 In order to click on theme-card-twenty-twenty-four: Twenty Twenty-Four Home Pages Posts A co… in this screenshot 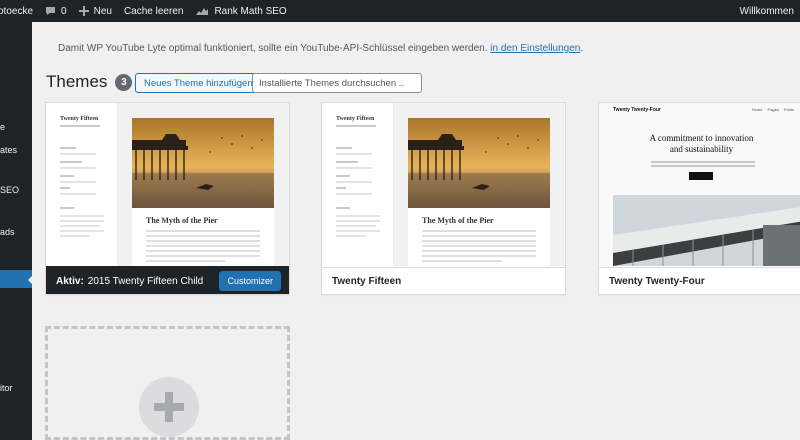, I will do `click(699, 198)`.